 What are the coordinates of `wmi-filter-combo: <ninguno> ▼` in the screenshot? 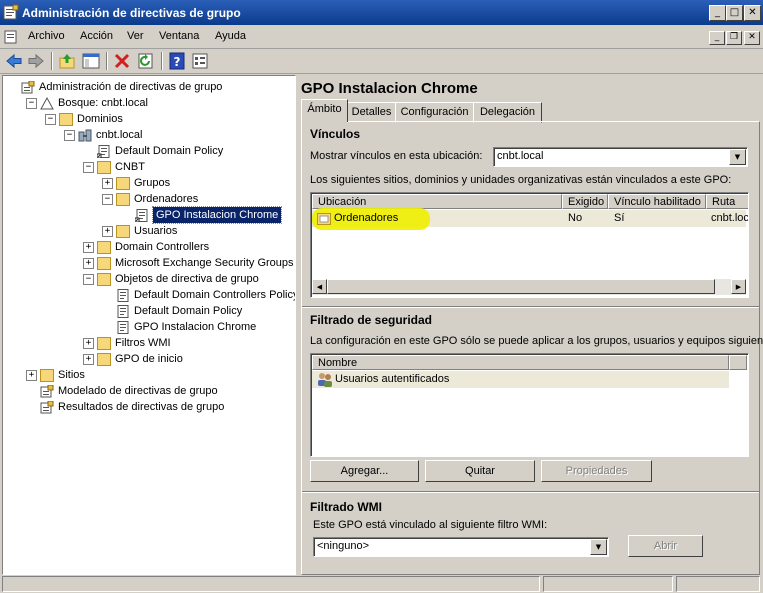 It's located at (461, 547).